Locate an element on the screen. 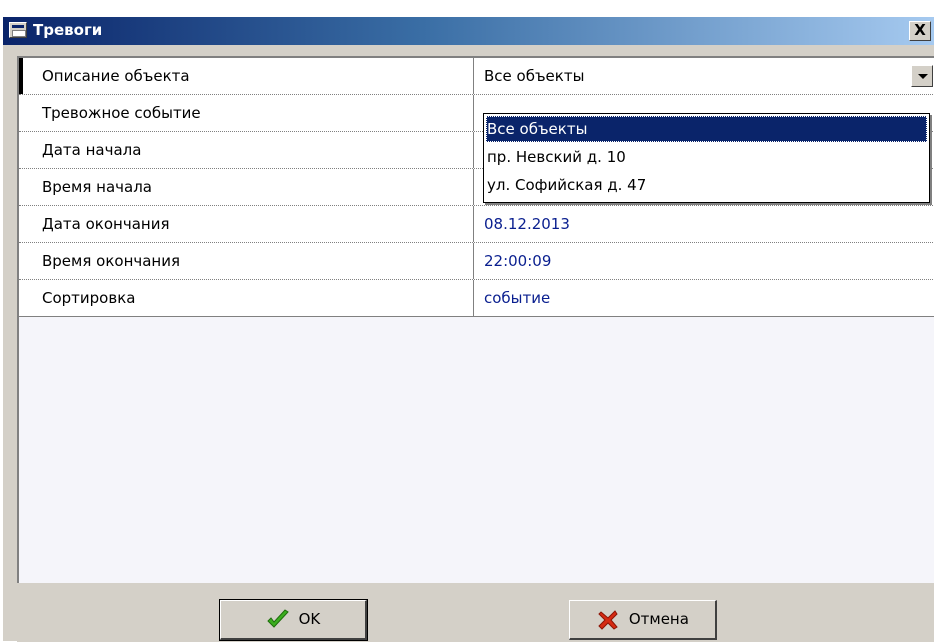 The height and width of the screenshot is (642, 934). cancel-button: Отмена is located at coordinates (643, 620).